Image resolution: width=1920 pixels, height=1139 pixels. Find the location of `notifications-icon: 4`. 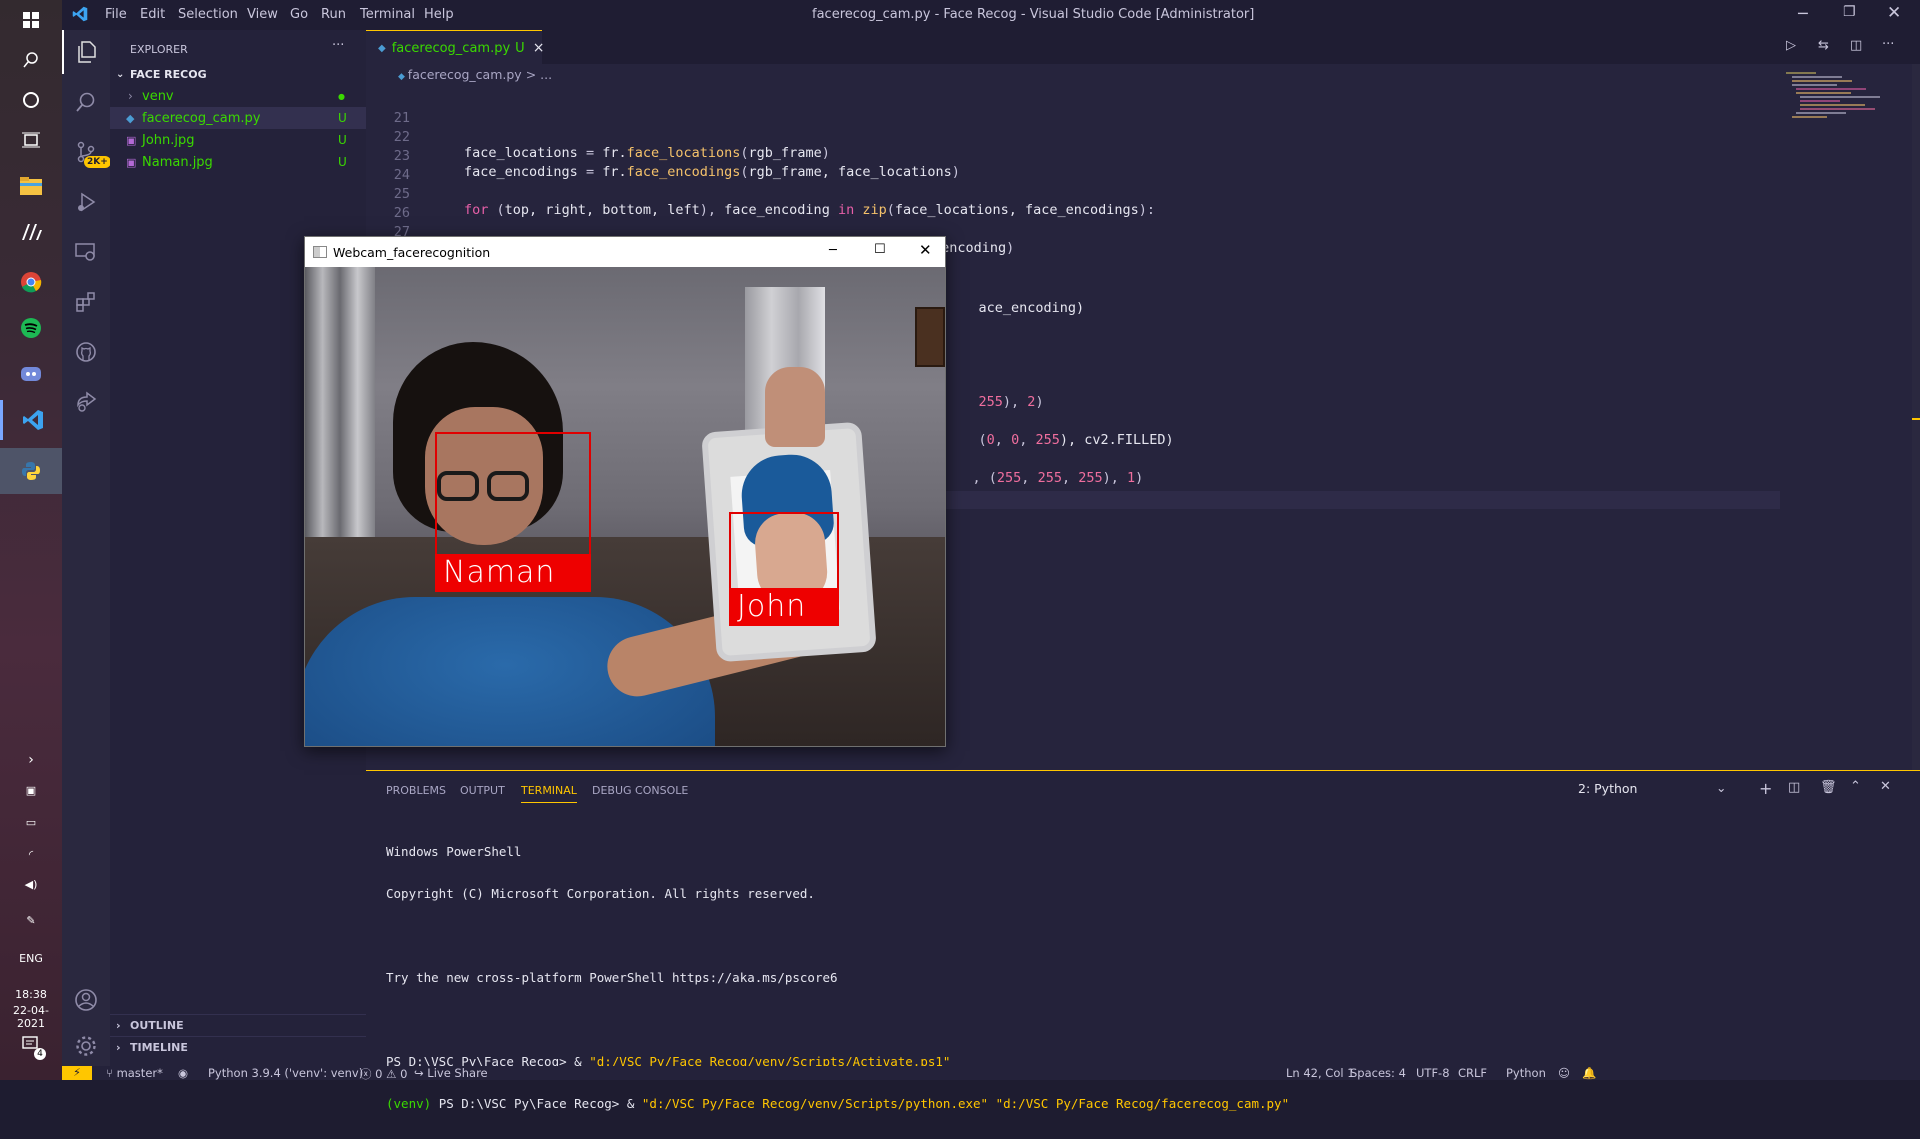

notifications-icon: 4 is located at coordinates (31, 1048).